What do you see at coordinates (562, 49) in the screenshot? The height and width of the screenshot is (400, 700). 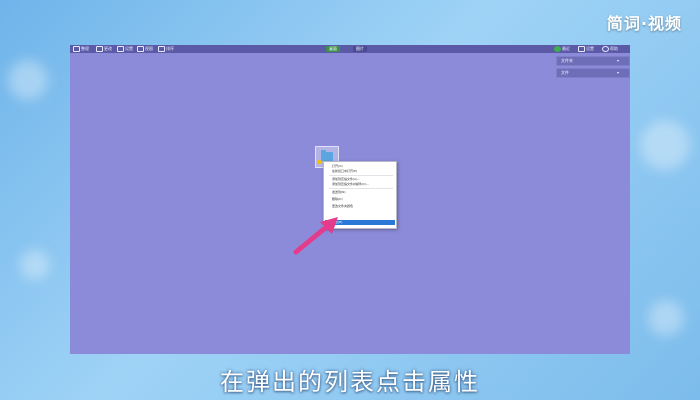 I see `toolbar-item-recent: 最近` at bounding box center [562, 49].